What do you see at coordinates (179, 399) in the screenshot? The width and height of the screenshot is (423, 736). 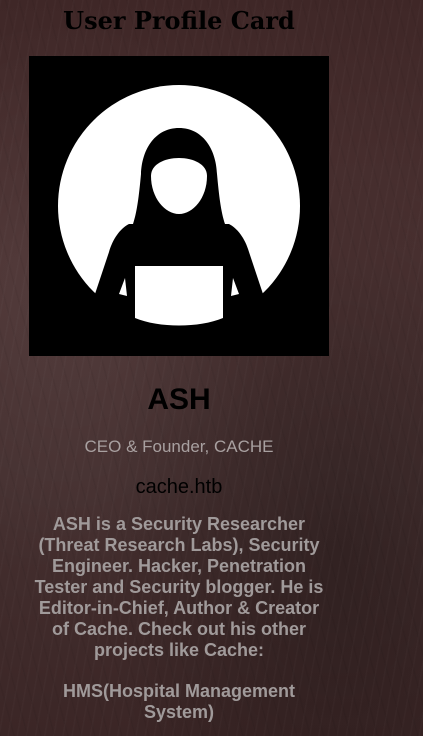 I see `profile-name: ASH` at bounding box center [179, 399].